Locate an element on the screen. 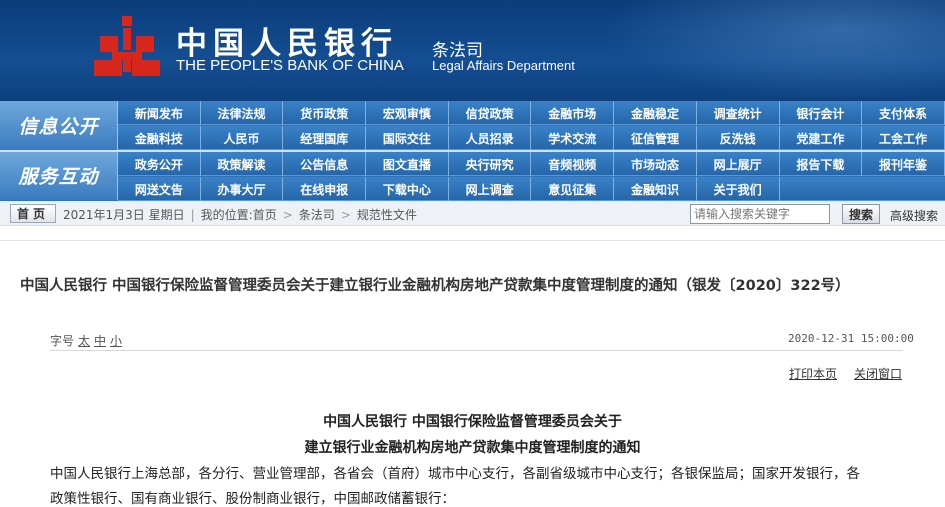  nav-row-4: 网送文告 办事大厅 在线申报 下载中心 网上调查 意见征集 金融知识 关于我们 is located at coordinates (531, 189).